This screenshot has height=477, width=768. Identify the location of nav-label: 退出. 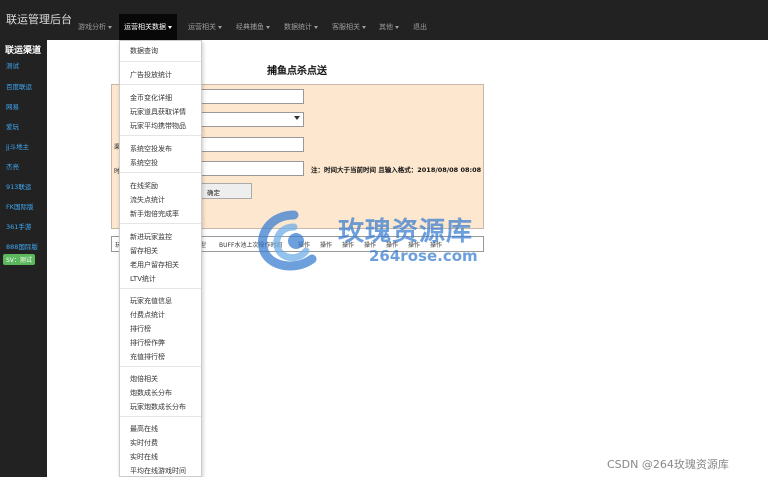
(420, 27).